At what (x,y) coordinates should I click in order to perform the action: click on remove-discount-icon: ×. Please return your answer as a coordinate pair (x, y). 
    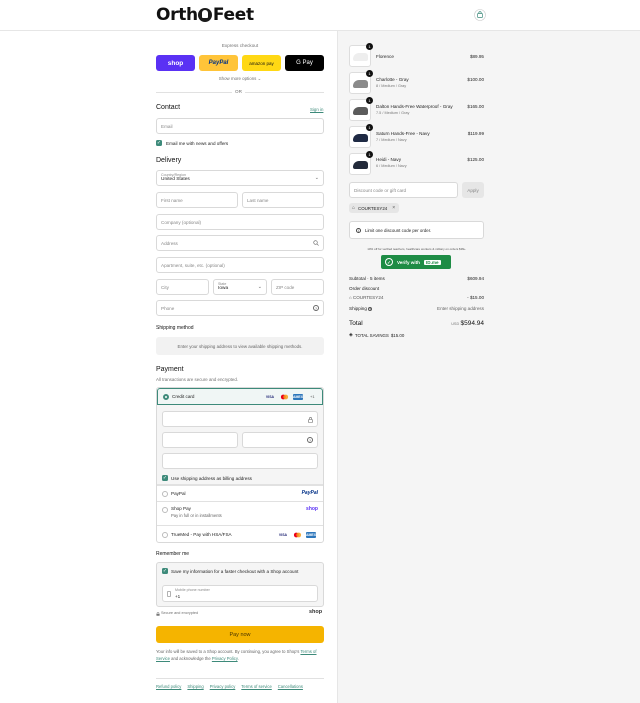
    Looking at the image, I should click on (393, 208).